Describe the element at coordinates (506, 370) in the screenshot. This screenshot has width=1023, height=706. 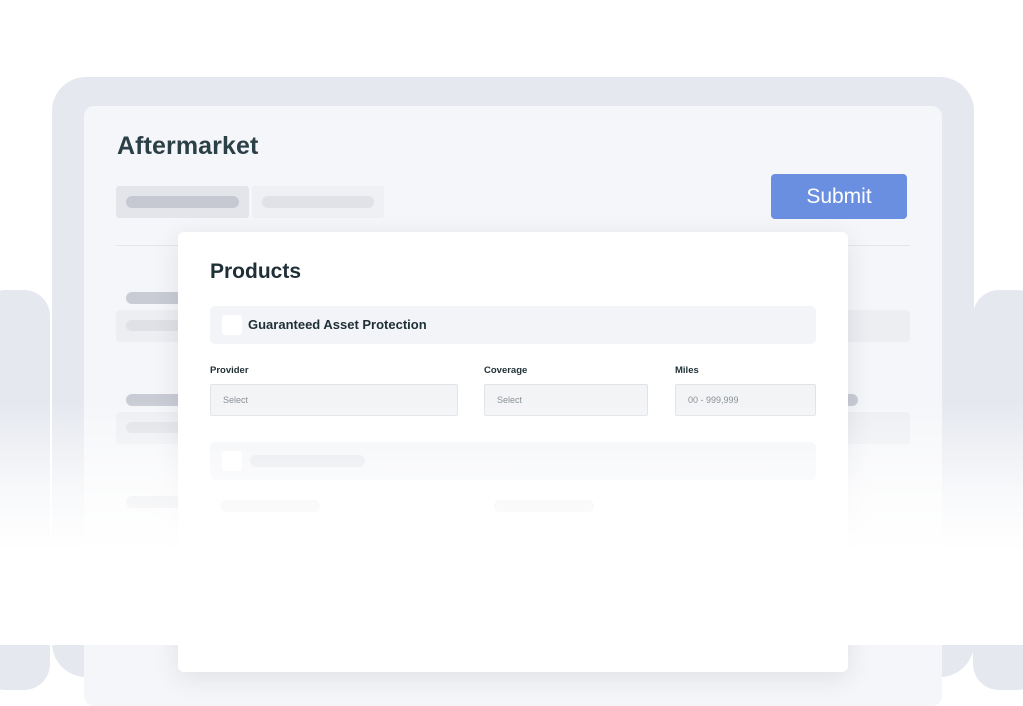
I see `coverage-label: Coverage` at that location.